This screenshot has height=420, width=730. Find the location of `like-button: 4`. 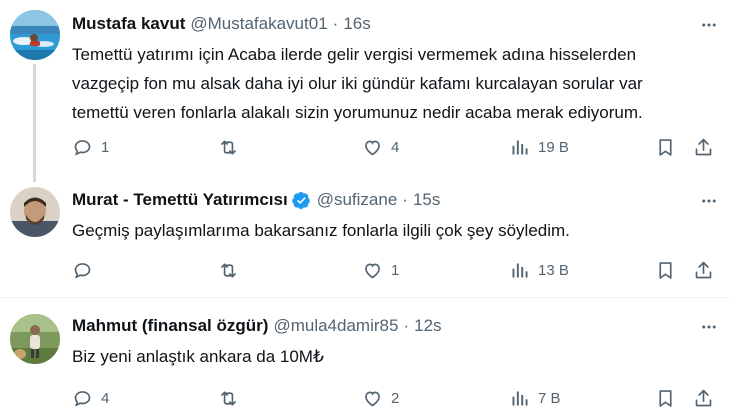

like-button: 4 is located at coordinates (380, 147).